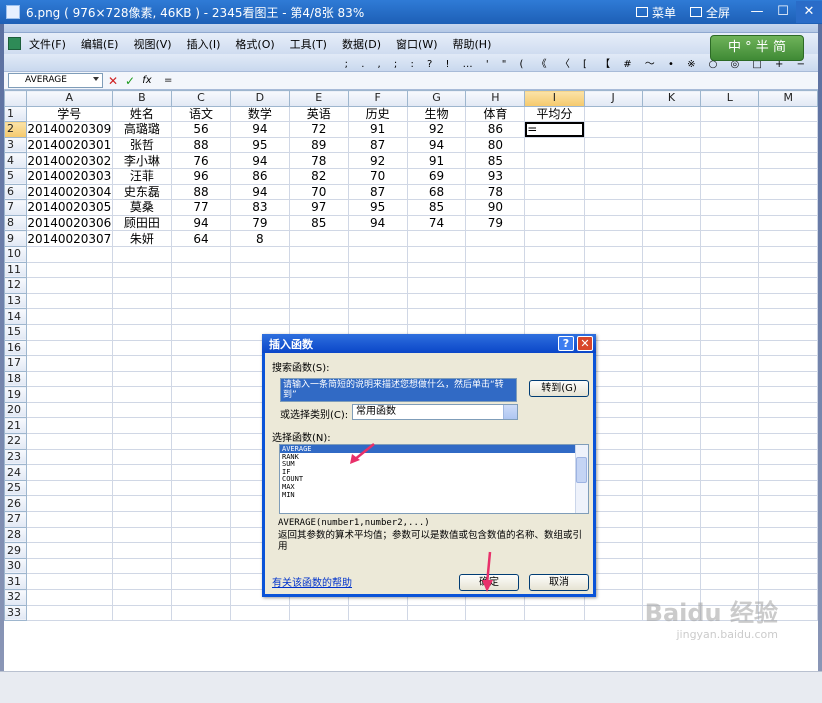 This screenshot has height=703, width=822. What do you see at coordinates (436, 160) in the screenshot?
I see `cell: 91` at bounding box center [436, 160].